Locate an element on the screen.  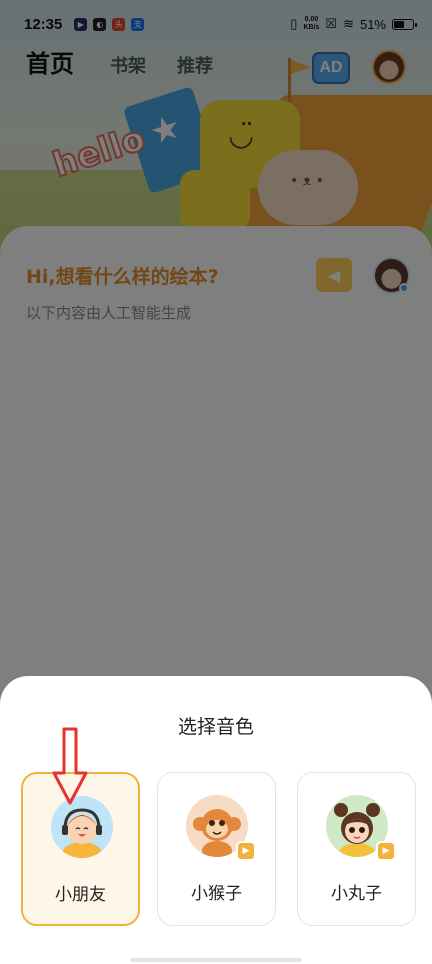
home-indicator is located at coordinates (216, 960).